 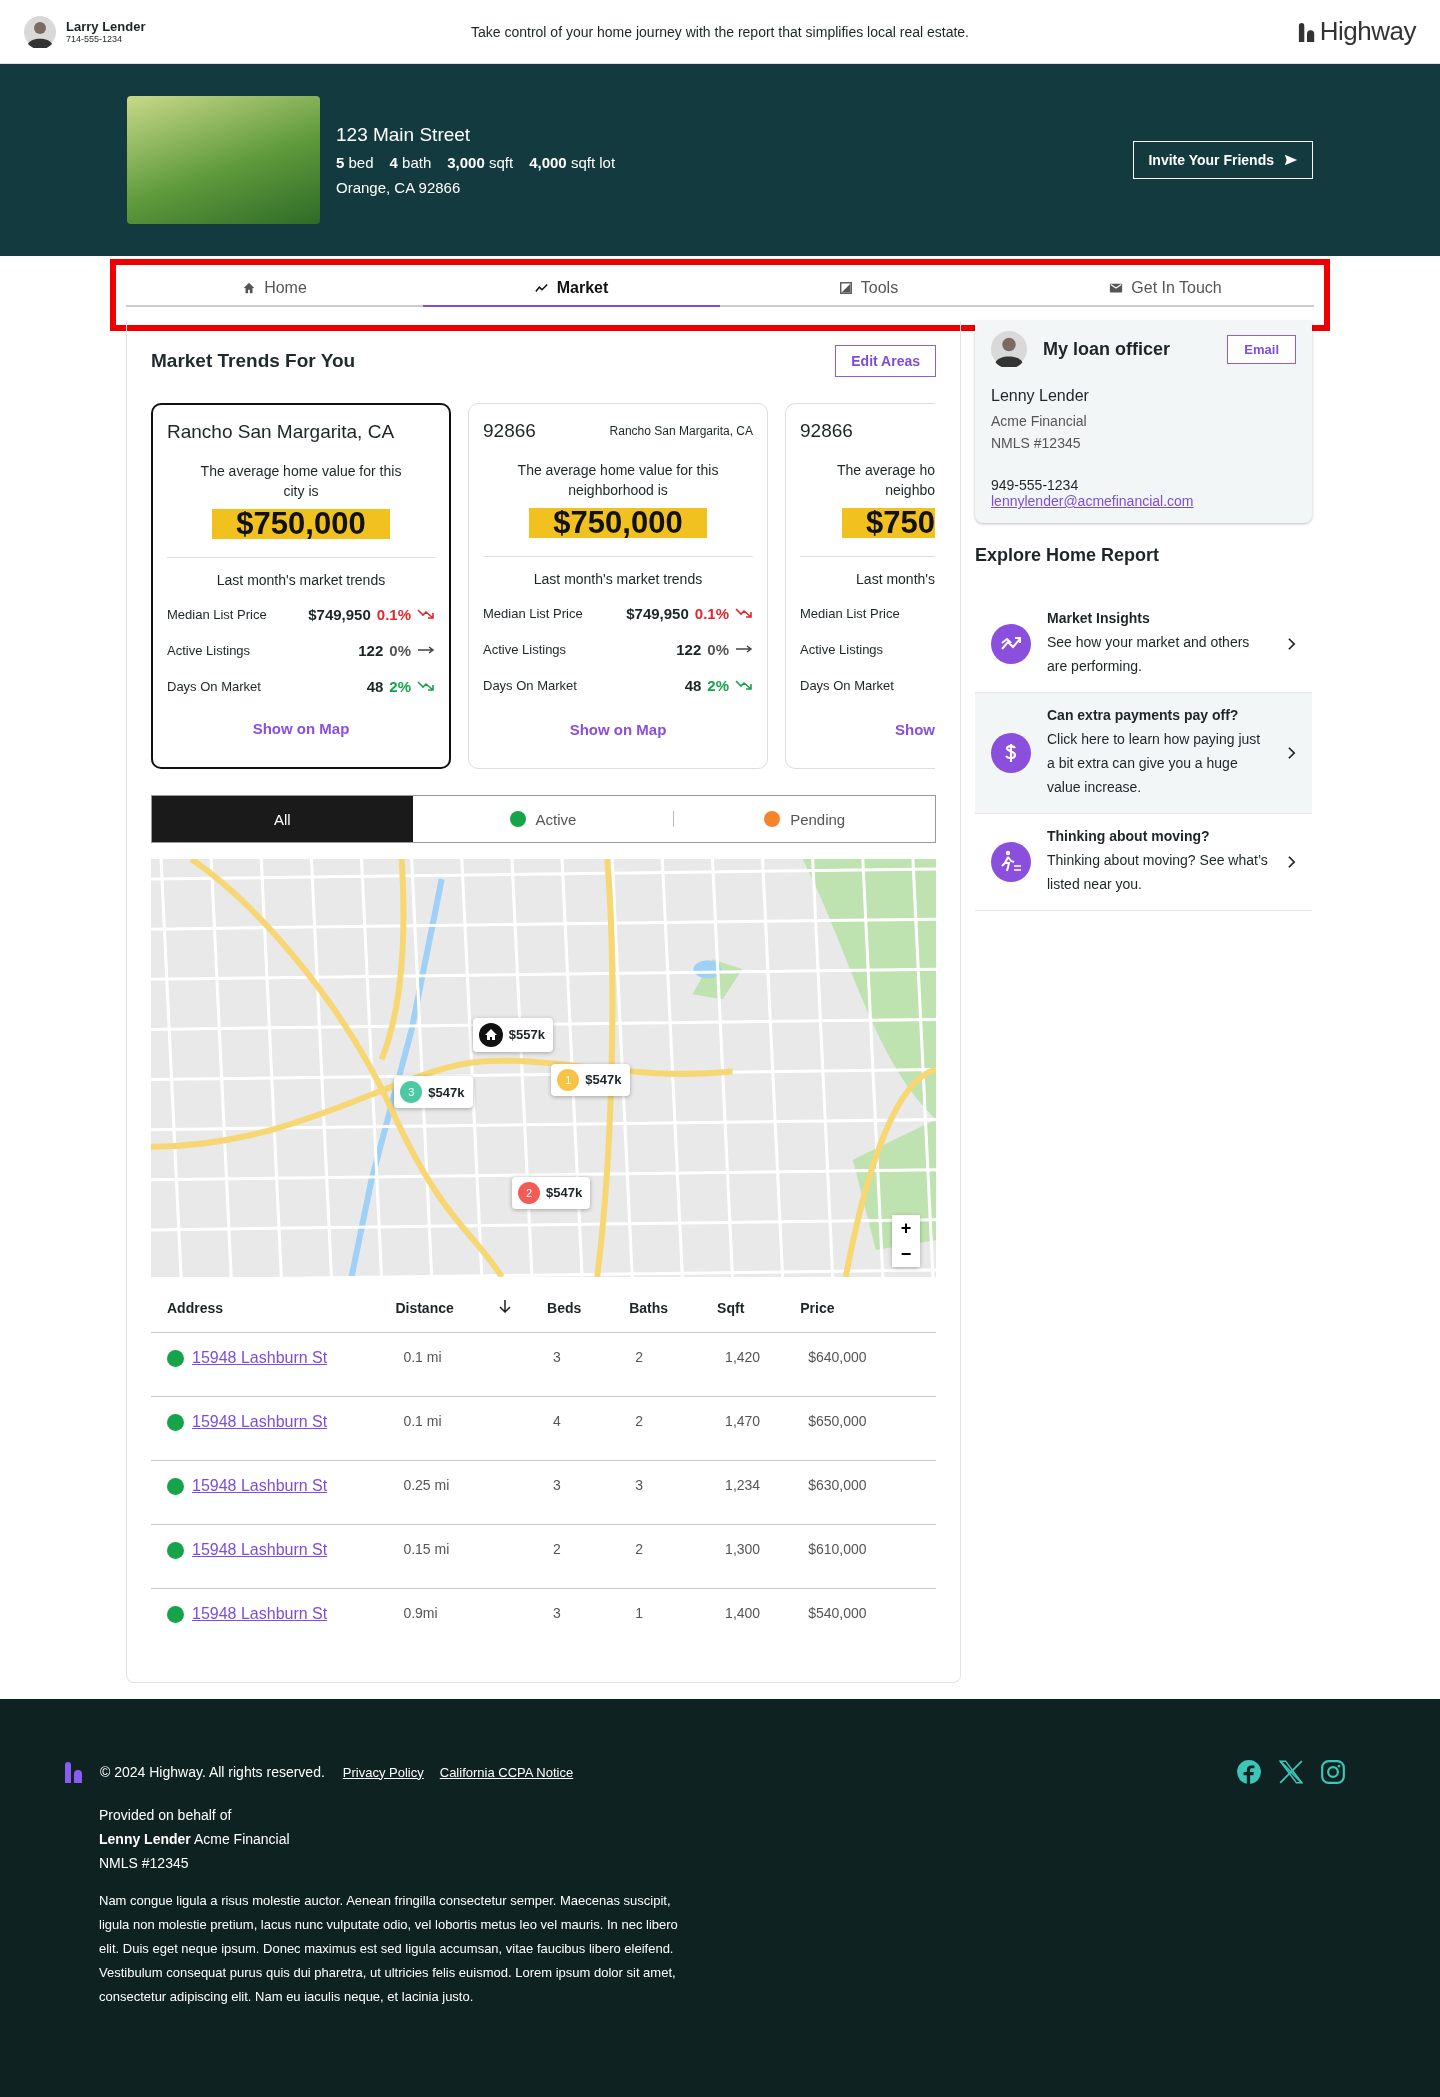 What do you see at coordinates (910, 490) in the screenshot?
I see `card-description: neighbo` at bounding box center [910, 490].